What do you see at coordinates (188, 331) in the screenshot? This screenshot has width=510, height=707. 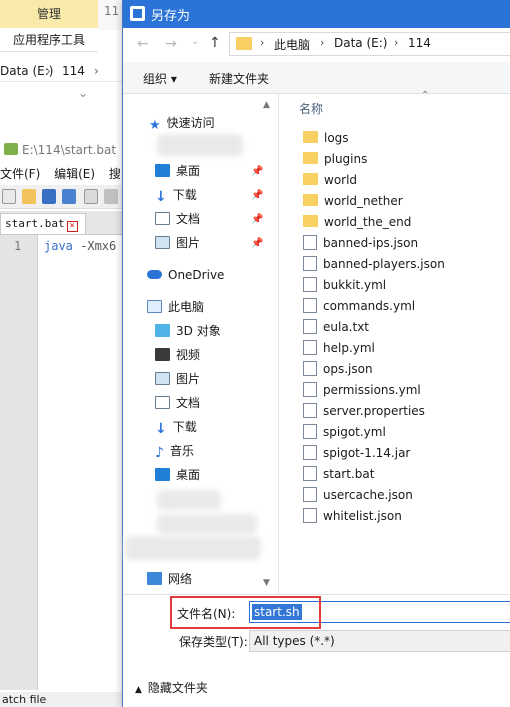 I see `nav-3d-objects: 3D 对象` at bounding box center [188, 331].